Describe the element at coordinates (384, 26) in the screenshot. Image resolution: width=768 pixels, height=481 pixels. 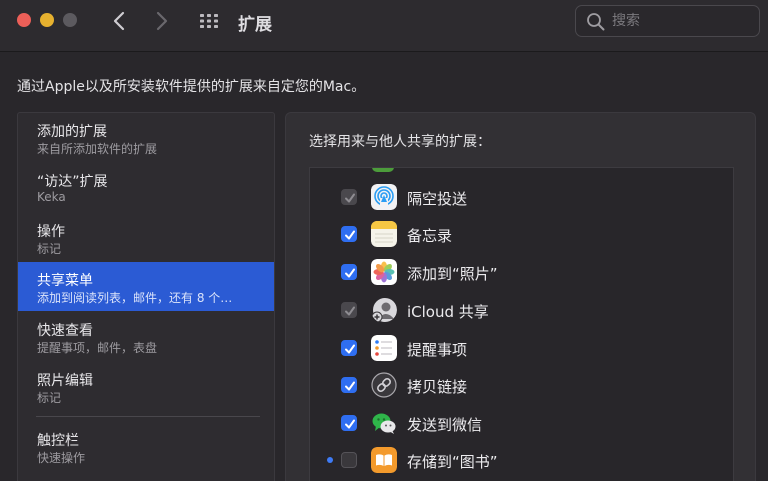
I see `window-toolbar: 扩展` at that location.